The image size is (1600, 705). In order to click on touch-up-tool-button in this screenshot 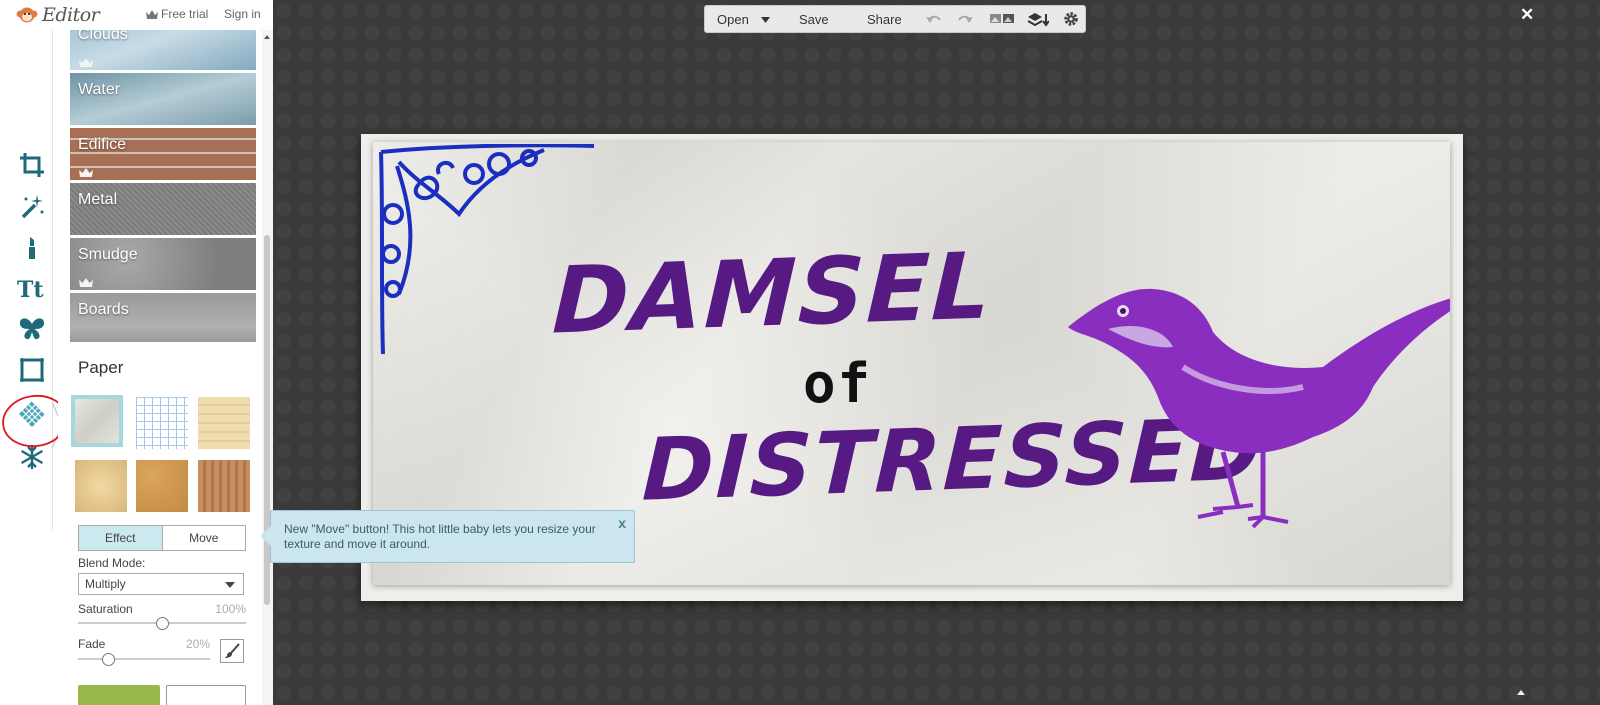, I will do `click(32, 247)`.